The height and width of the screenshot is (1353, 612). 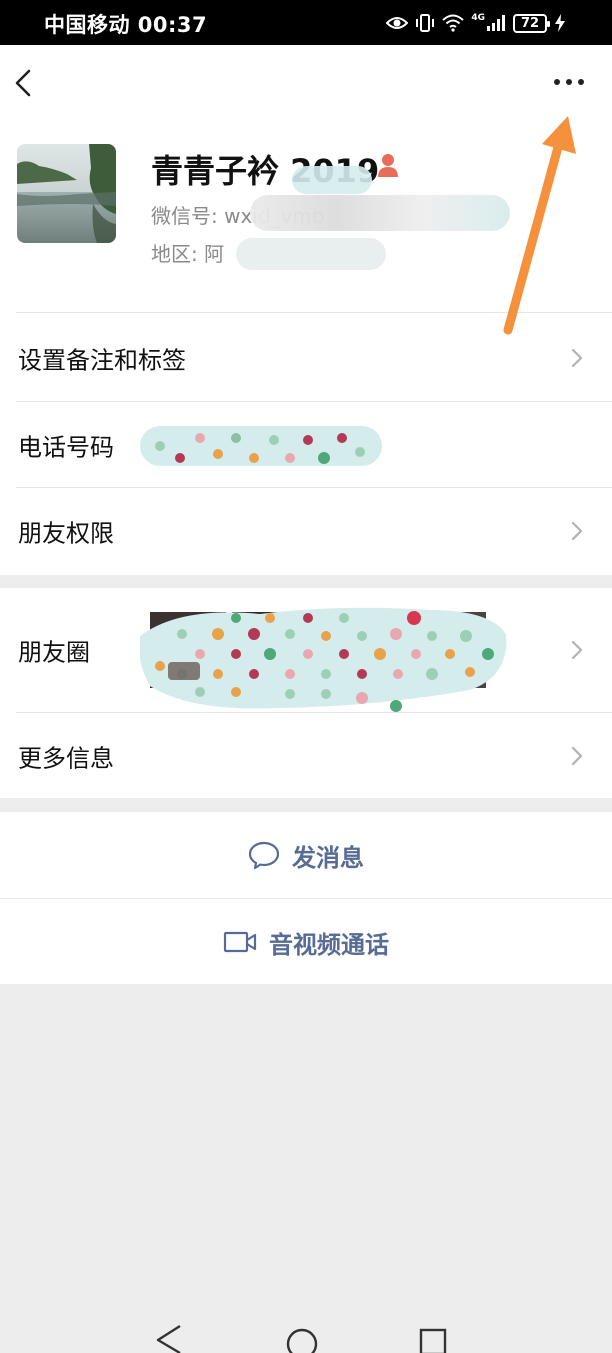 What do you see at coordinates (102, 360) in the screenshot?
I see `row-label: 设置备注和标签` at bounding box center [102, 360].